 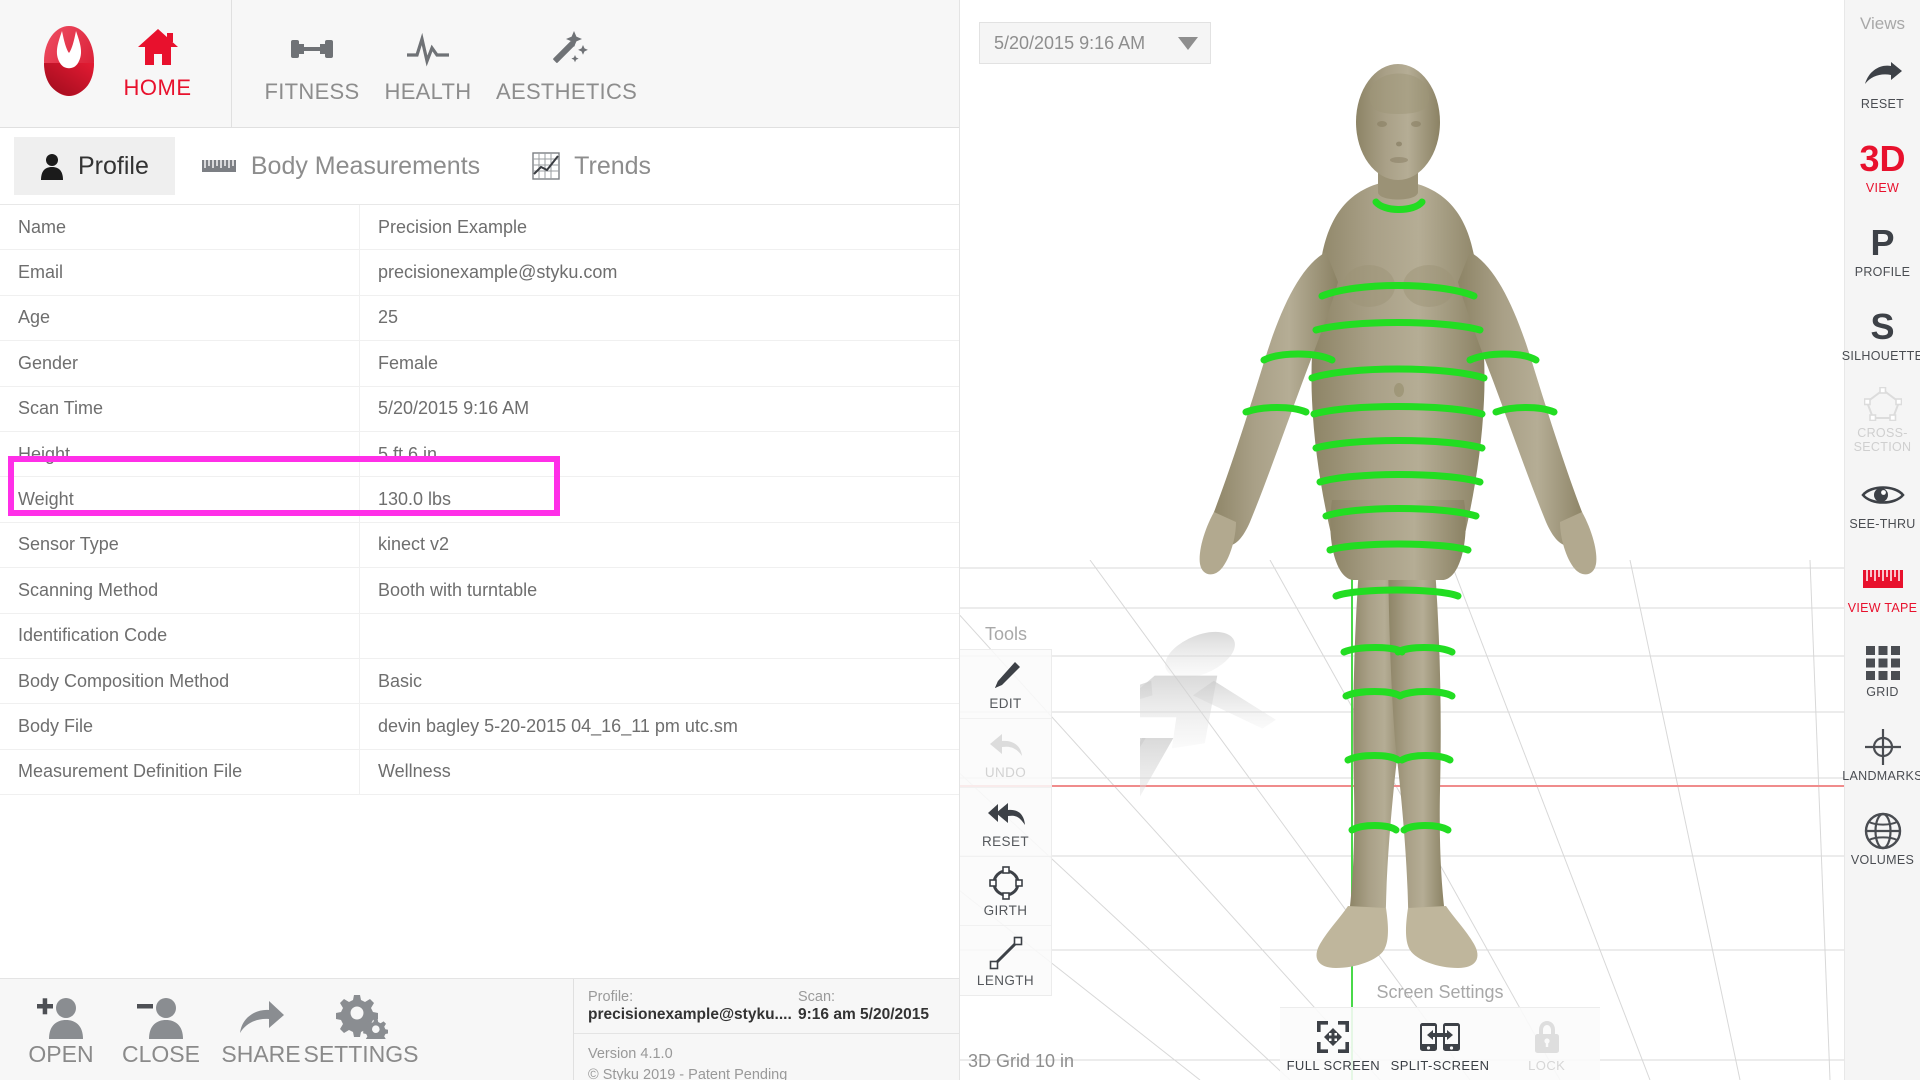 What do you see at coordinates (361, 1015) in the screenshot?
I see `gear-icon` at bounding box center [361, 1015].